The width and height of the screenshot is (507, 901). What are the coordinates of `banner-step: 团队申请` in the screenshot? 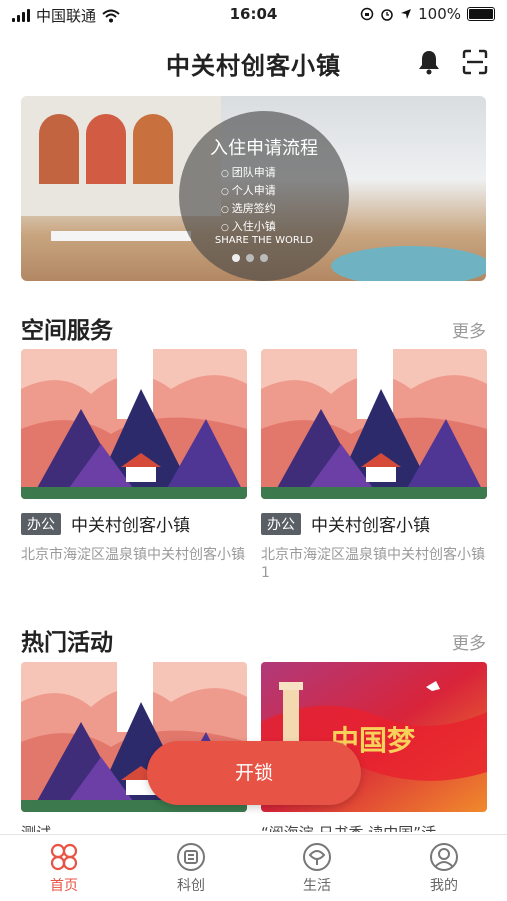 It's located at (248, 173).